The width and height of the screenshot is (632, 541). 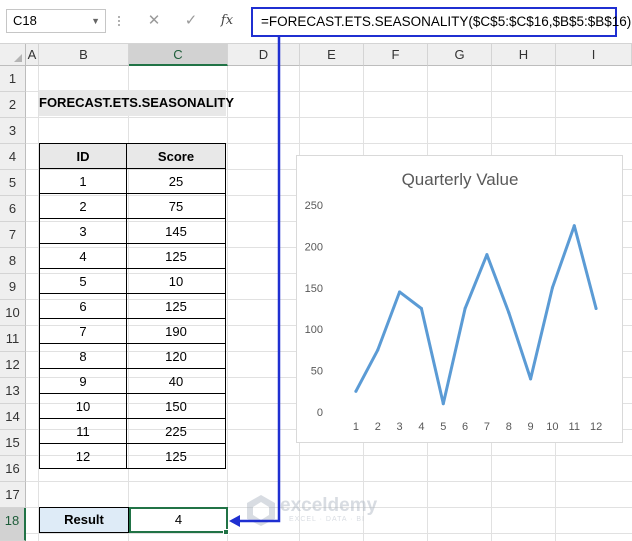 I want to click on chart-title: Quarterly Value, so click(x=460, y=179).